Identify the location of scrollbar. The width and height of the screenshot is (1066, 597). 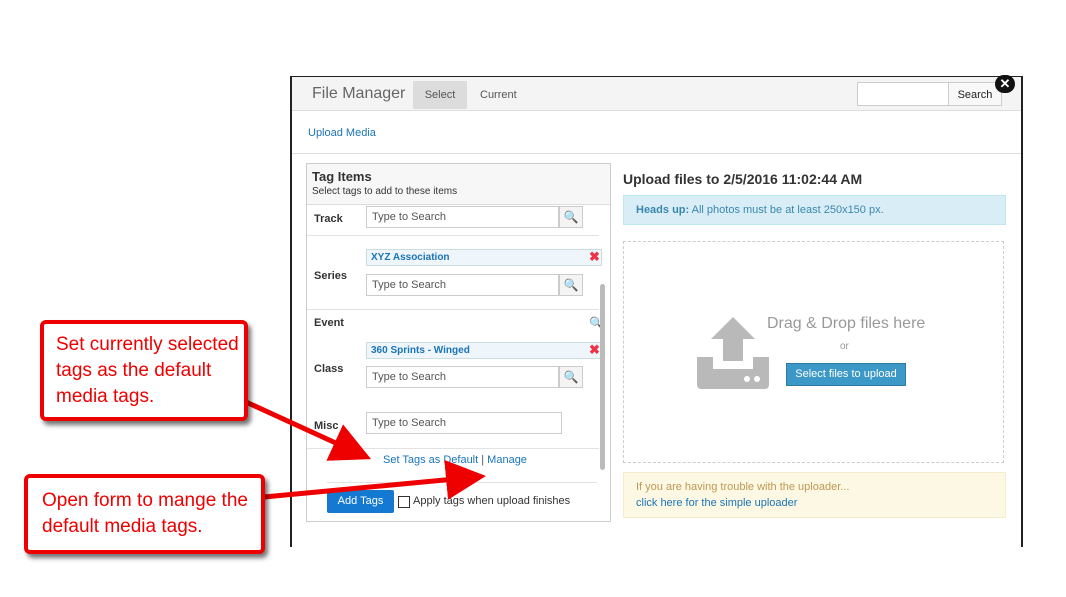
(602, 377).